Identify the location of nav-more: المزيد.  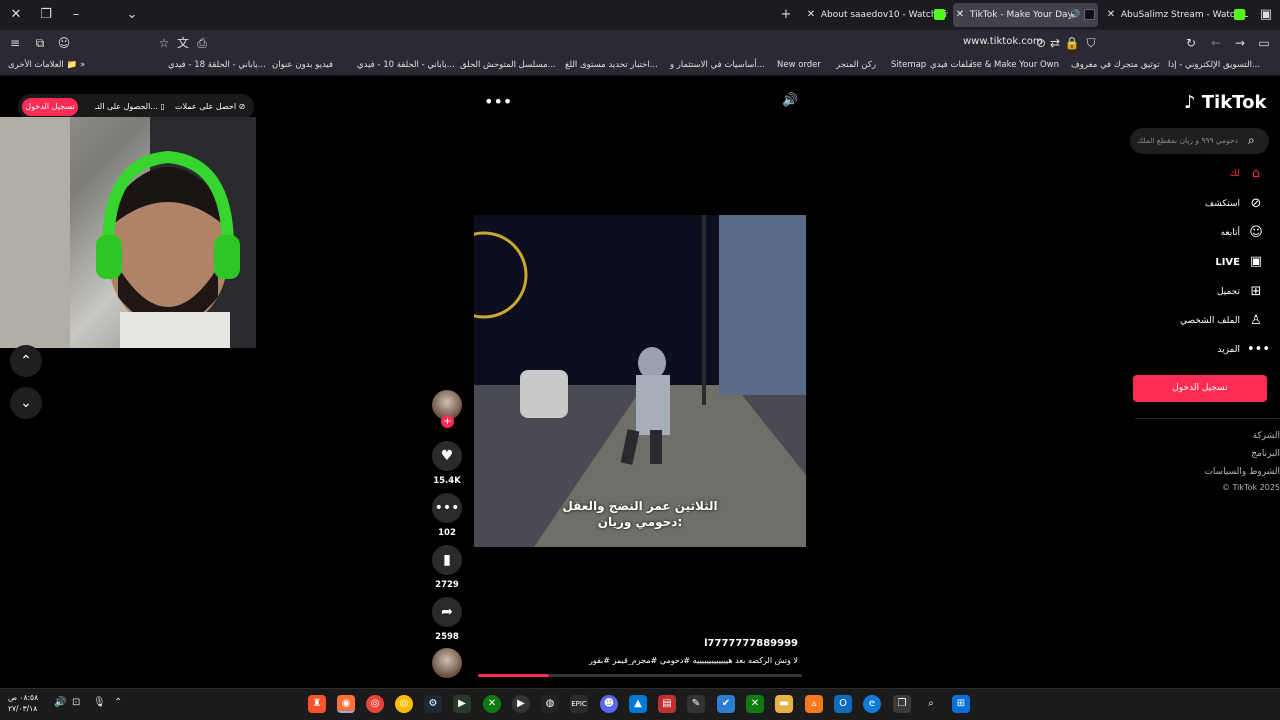
(1195, 350).